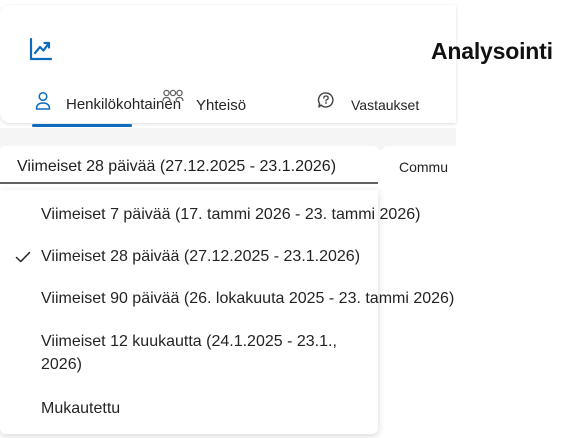  Describe the element at coordinates (43, 101) in the screenshot. I see `person-icon` at that location.